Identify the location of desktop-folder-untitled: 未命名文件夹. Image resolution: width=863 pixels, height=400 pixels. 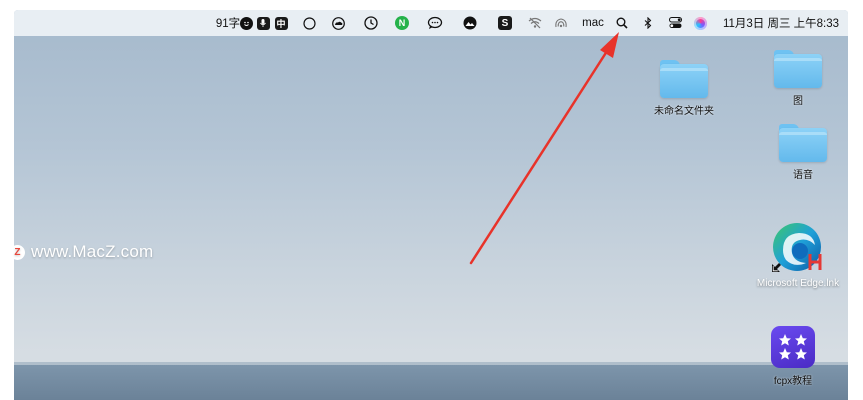
(684, 88).